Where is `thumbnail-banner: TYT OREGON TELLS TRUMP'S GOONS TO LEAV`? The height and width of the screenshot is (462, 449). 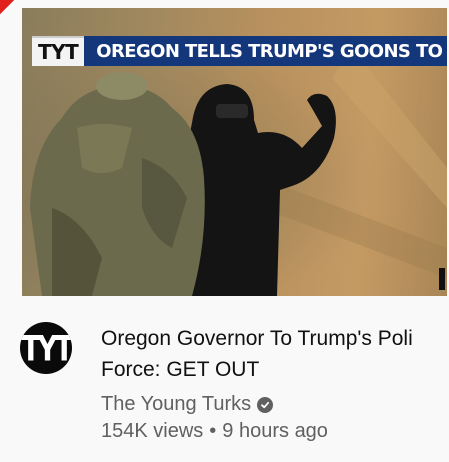 thumbnail-banner: TYT OREGON TELLS TRUMP'S GOONS TO LEAV is located at coordinates (239, 51).